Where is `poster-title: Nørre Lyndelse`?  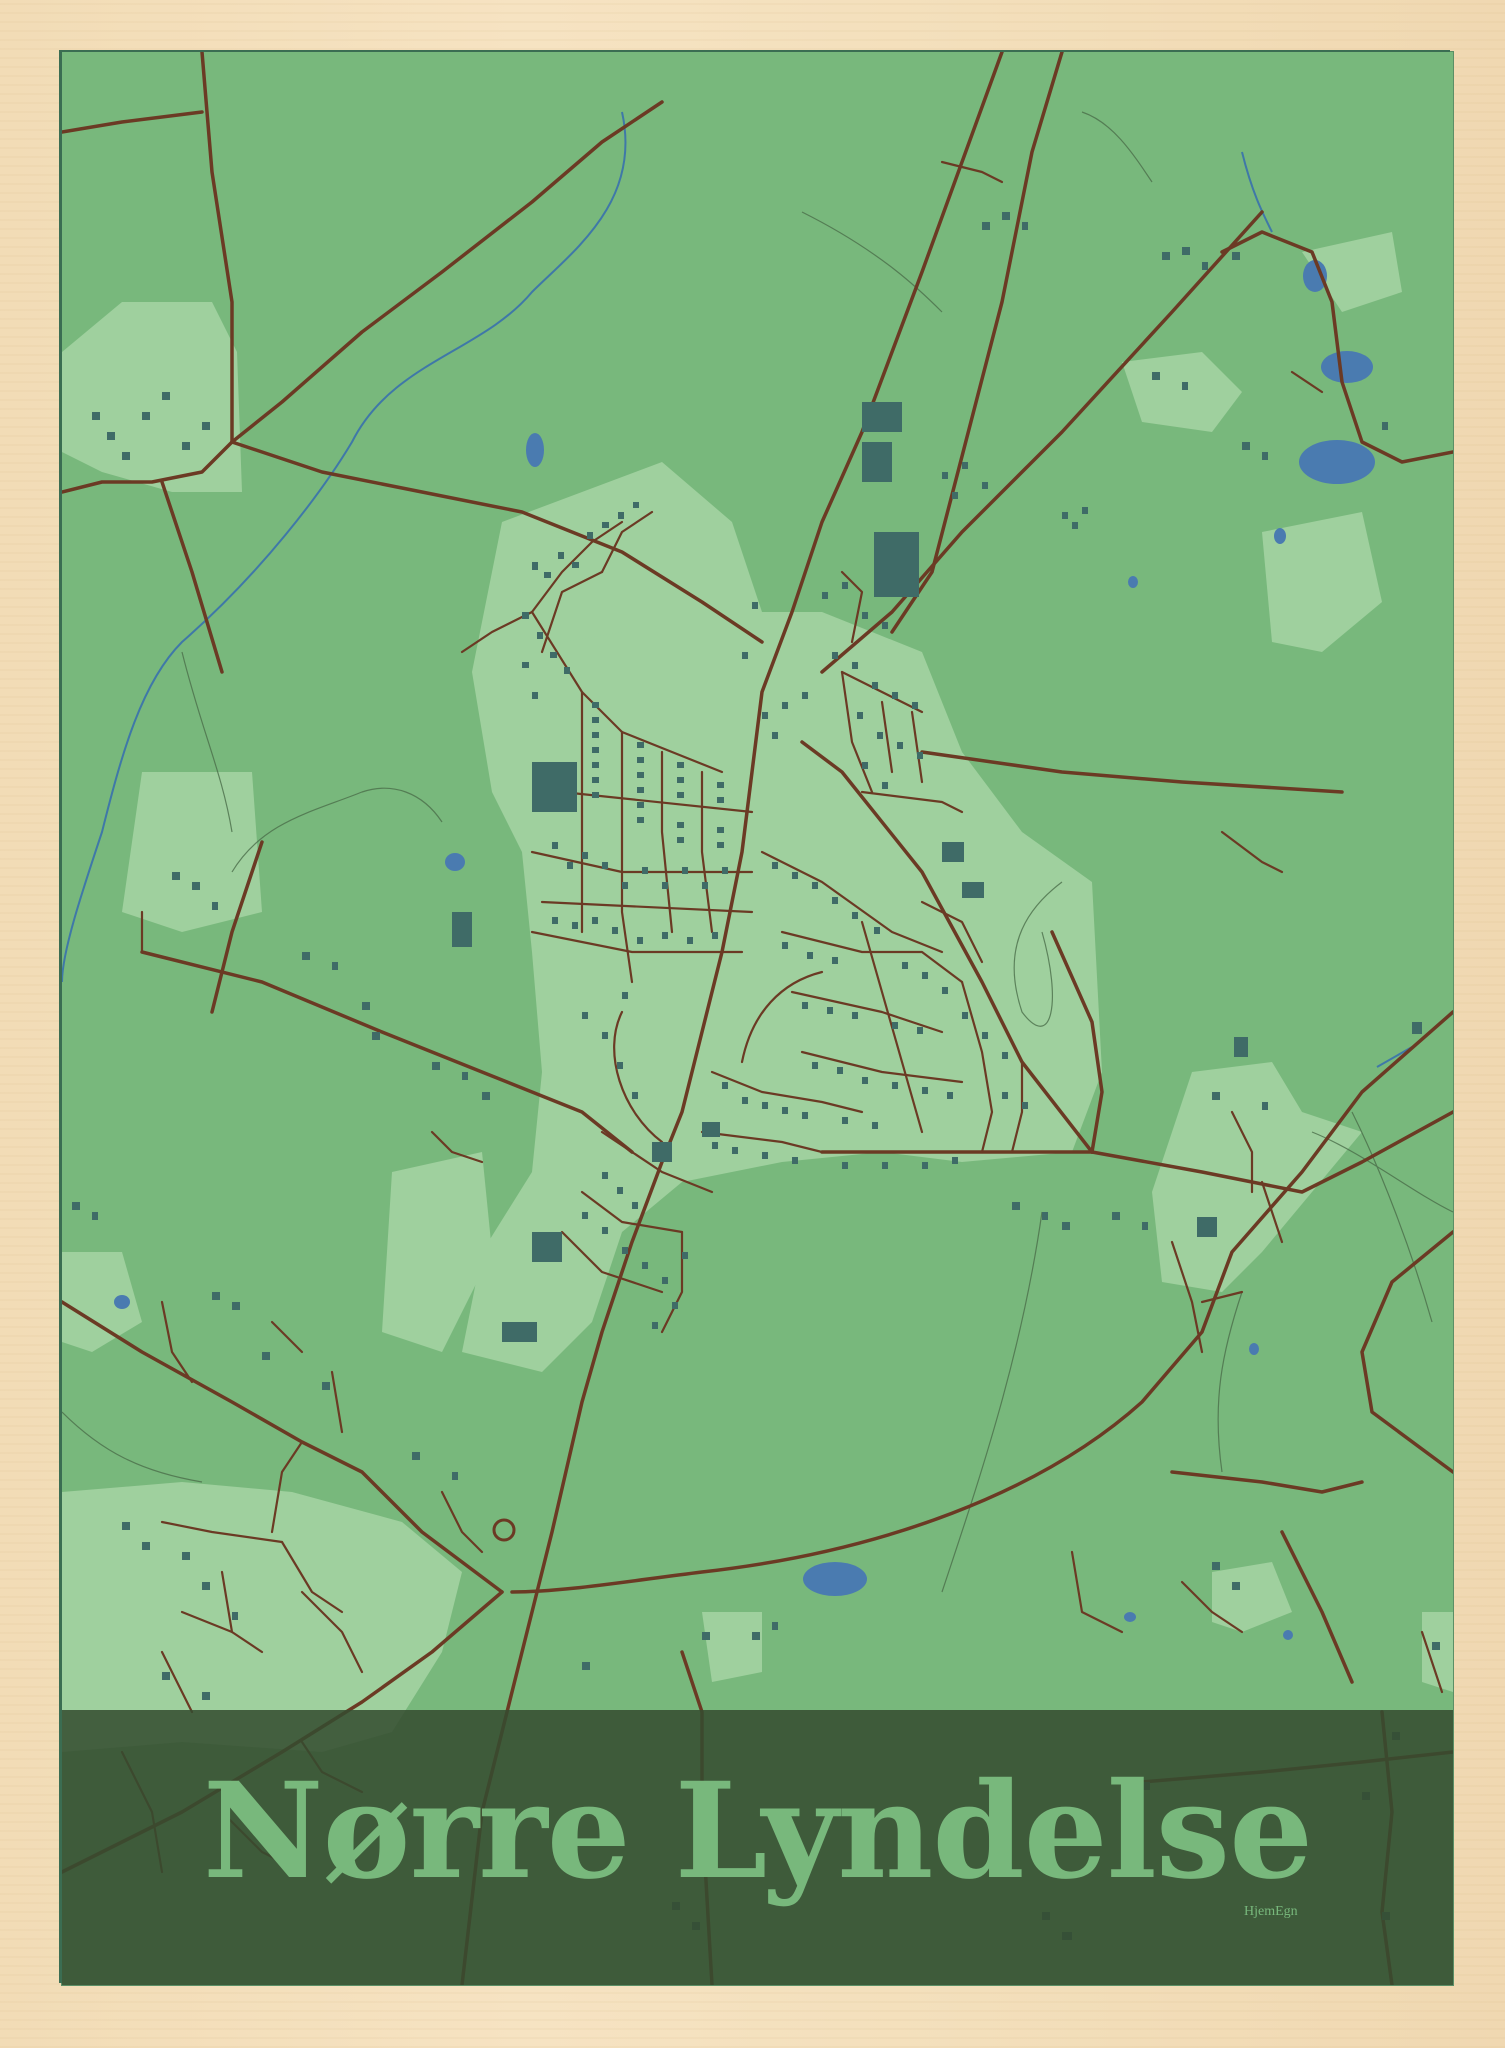
poster-title: Nørre Lyndelse is located at coordinates (757, 1831).